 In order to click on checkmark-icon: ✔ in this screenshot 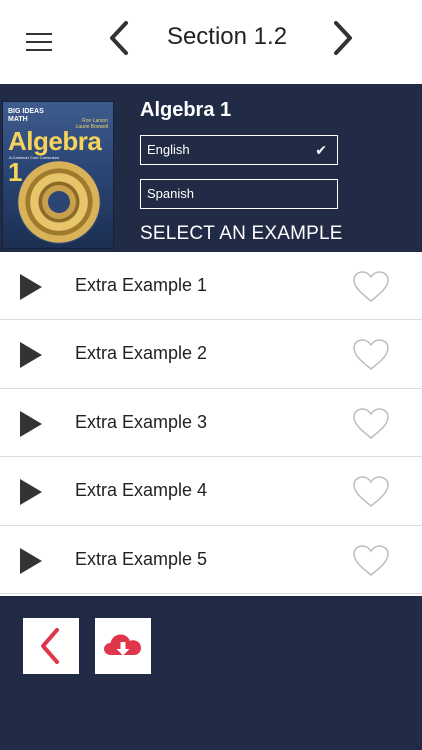, I will do `click(321, 150)`.